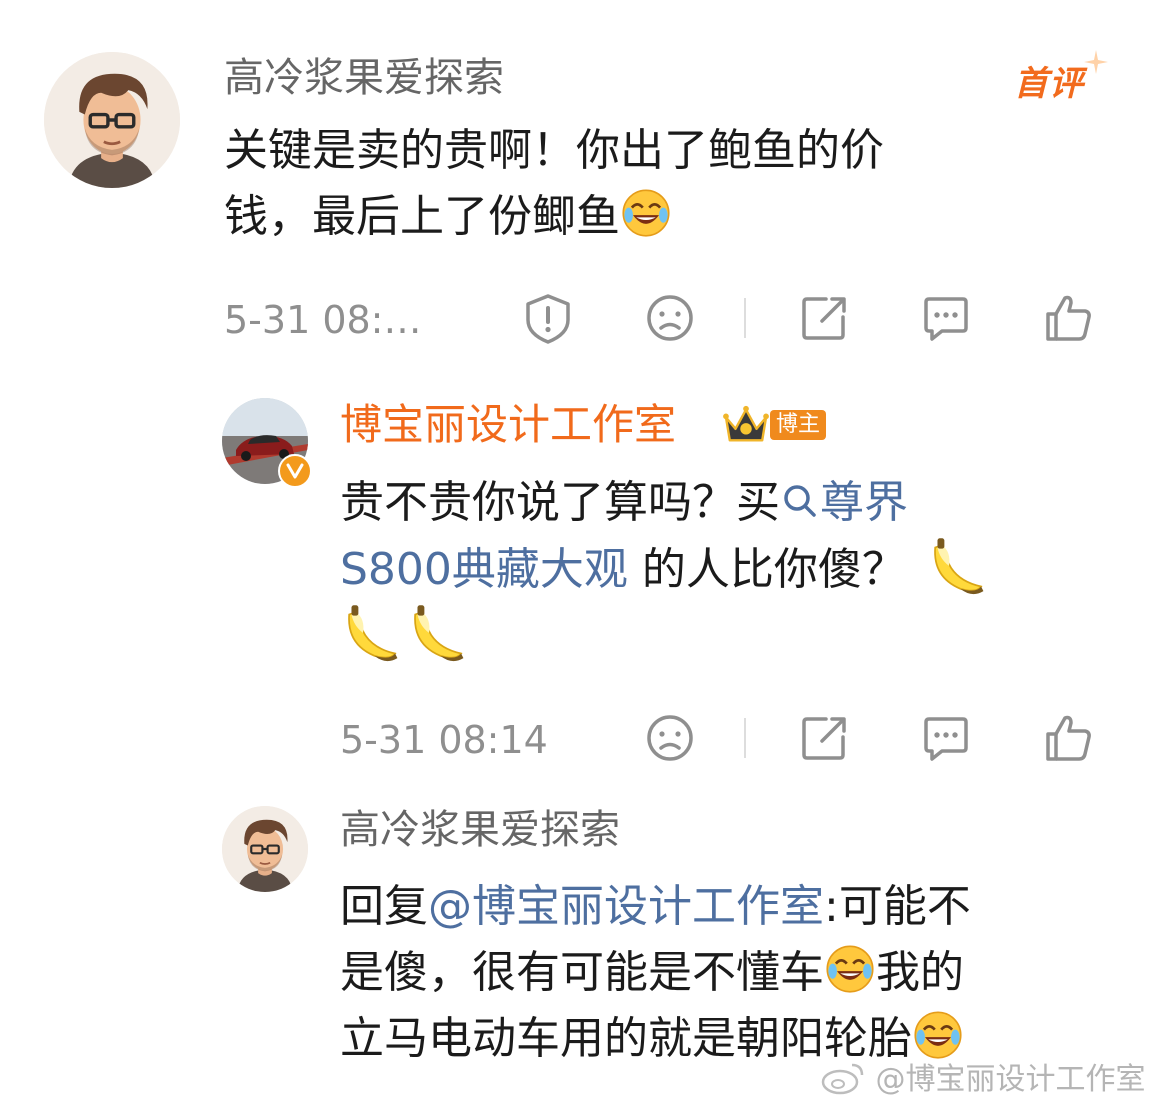  I want to click on report-button, so click(548, 318).